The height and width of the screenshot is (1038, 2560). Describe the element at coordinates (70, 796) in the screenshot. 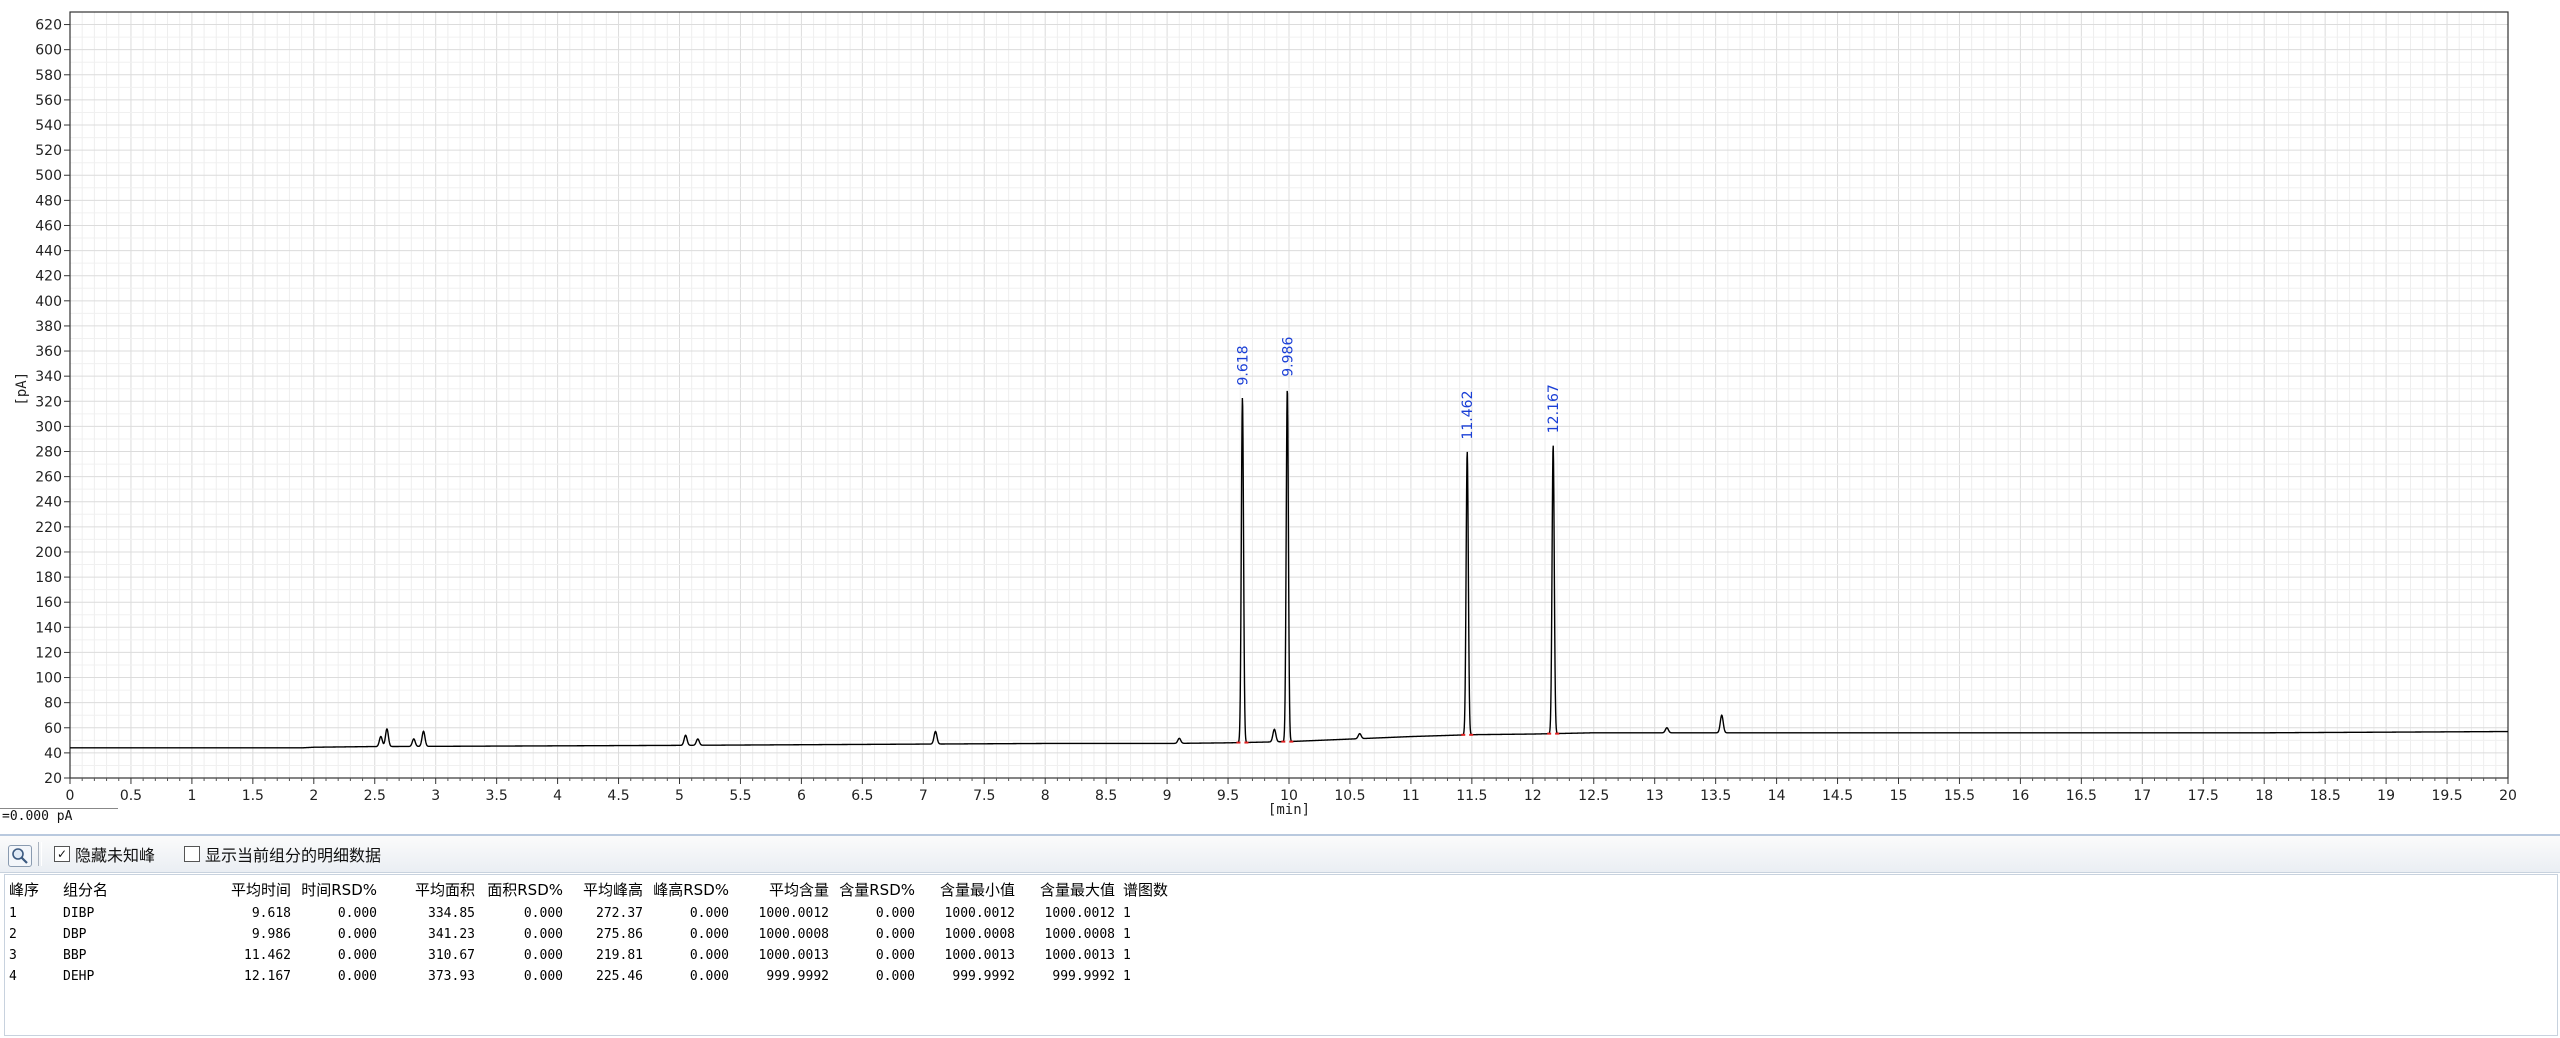

I see `x-tick-label: 0` at that location.